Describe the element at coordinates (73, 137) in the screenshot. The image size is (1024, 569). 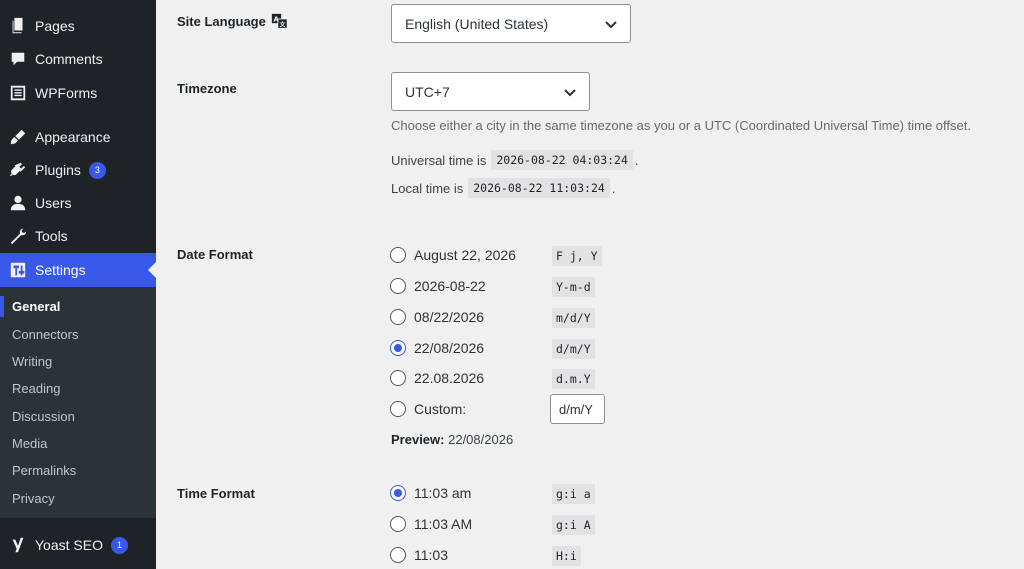
I see `menu-item-label: Appearance` at that location.